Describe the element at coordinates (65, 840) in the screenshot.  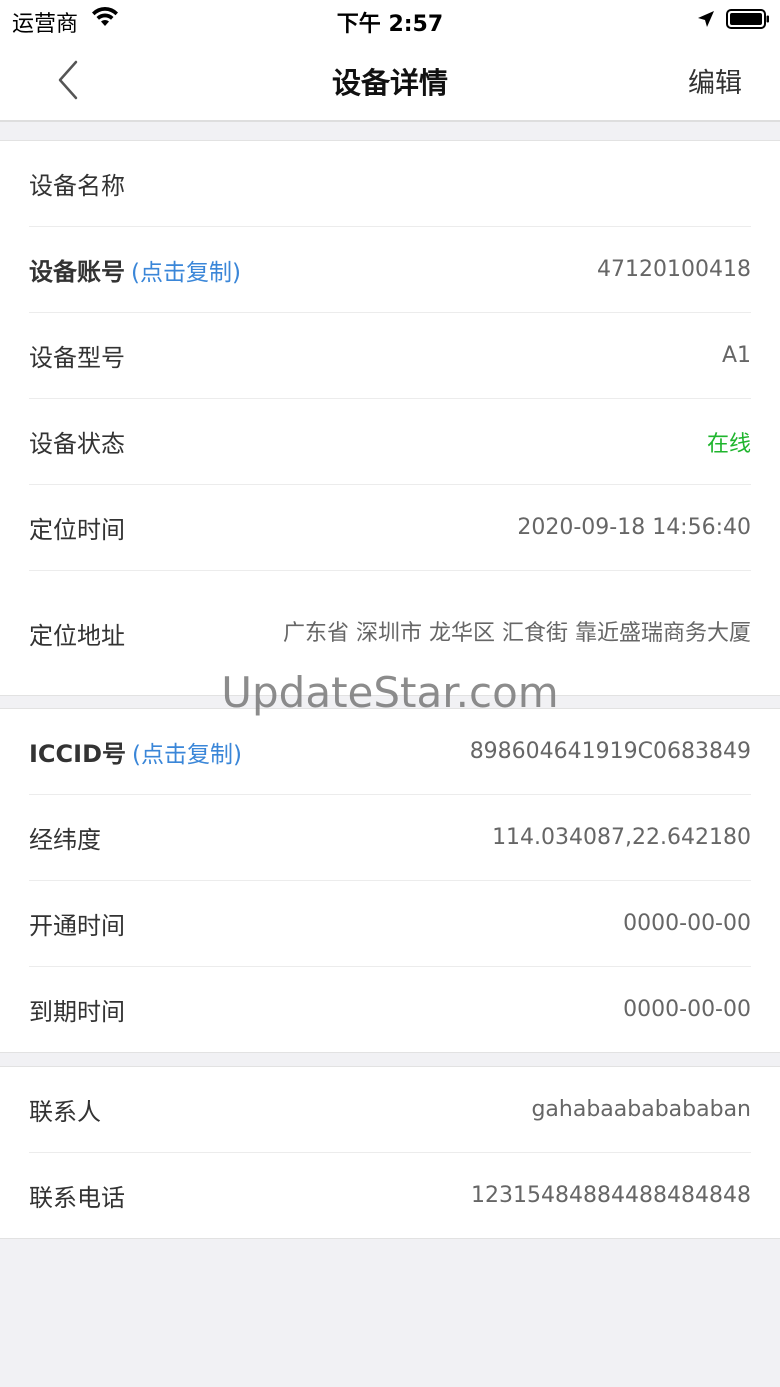
I see `coordinates-label: 经纬度` at that location.